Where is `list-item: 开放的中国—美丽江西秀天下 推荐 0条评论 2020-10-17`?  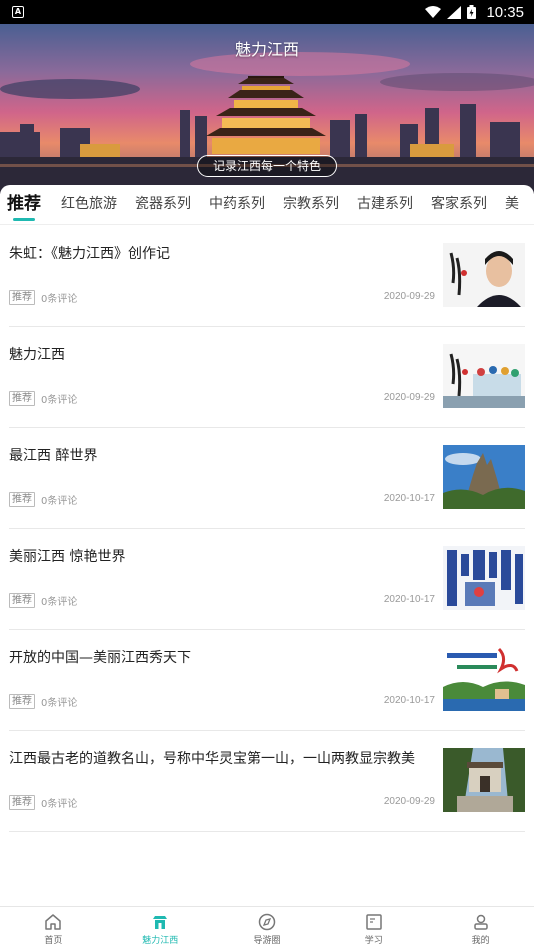 list-item: 开放的中国—美丽江西秀天下 推荐 0条评论 2020-10-17 is located at coordinates (267, 680).